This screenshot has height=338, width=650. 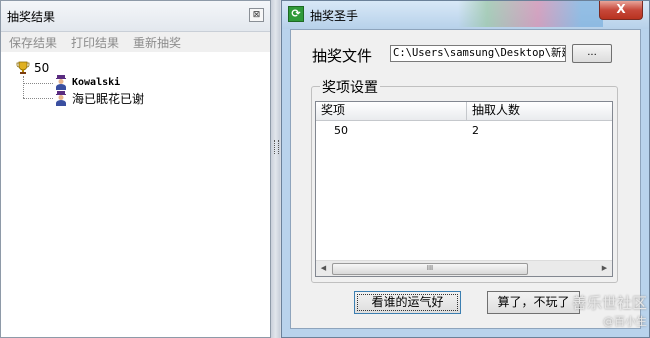 I want to click on list-item: 50 2, so click(x=464, y=130).